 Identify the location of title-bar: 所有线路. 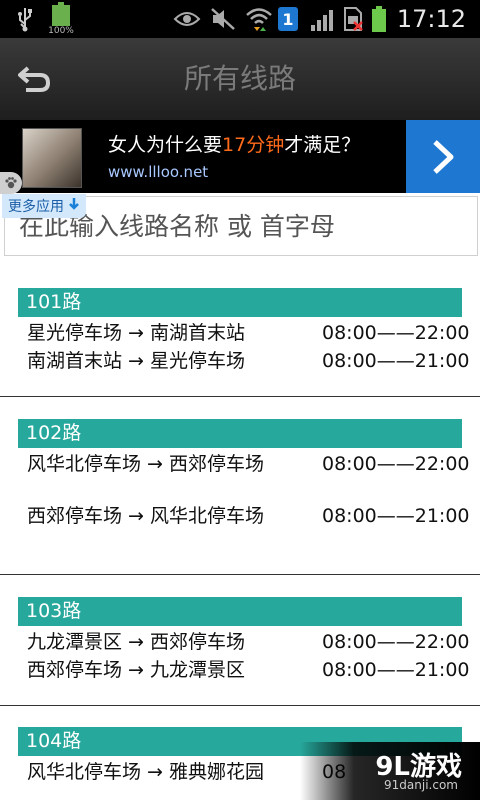
(240, 79).